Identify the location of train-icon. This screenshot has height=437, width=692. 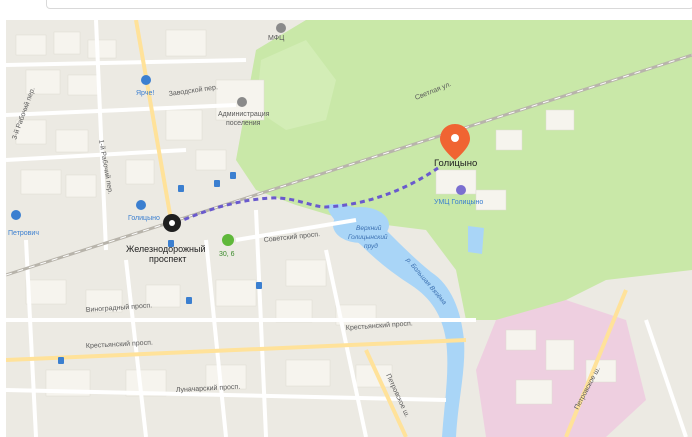
(141, 205).